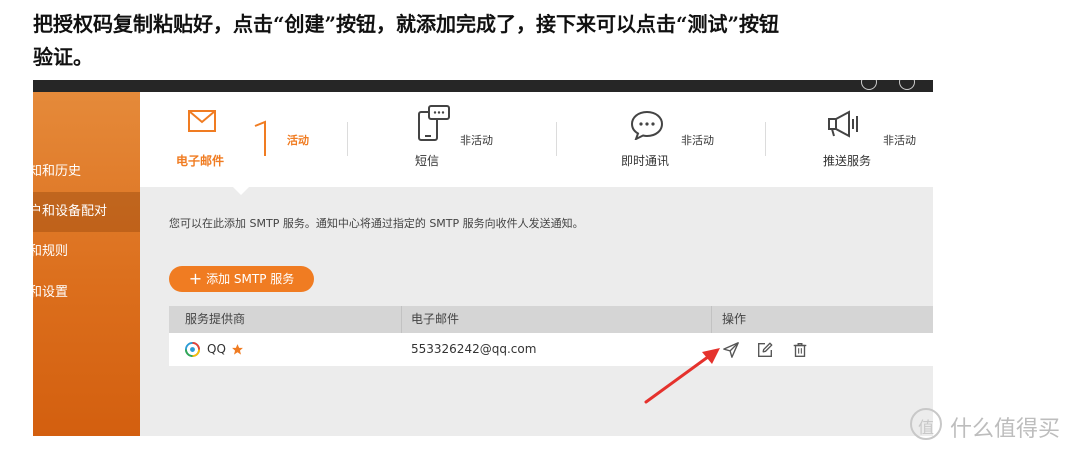  Describe the element at coordinates (216, 349) in the screenshot. I see `provider-name: QQ` at that location.